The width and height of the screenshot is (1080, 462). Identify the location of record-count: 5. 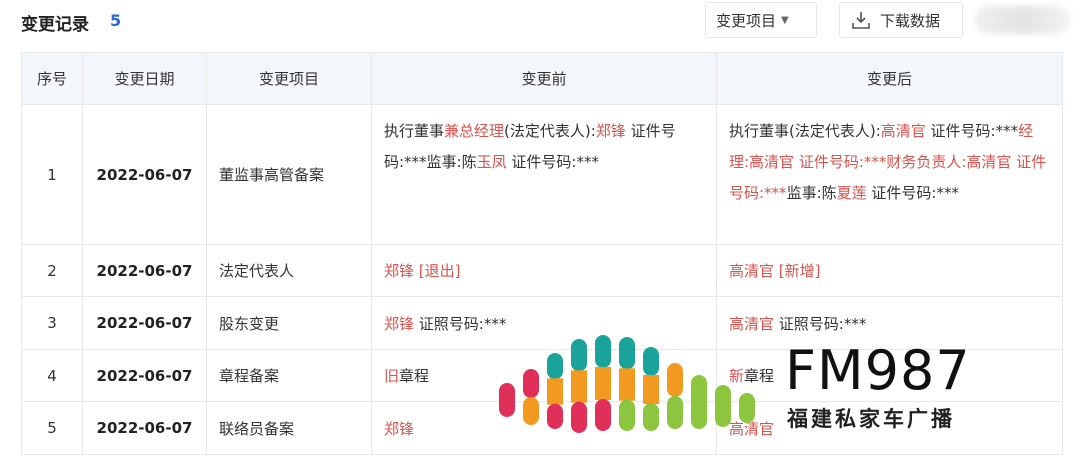
(116, 20).